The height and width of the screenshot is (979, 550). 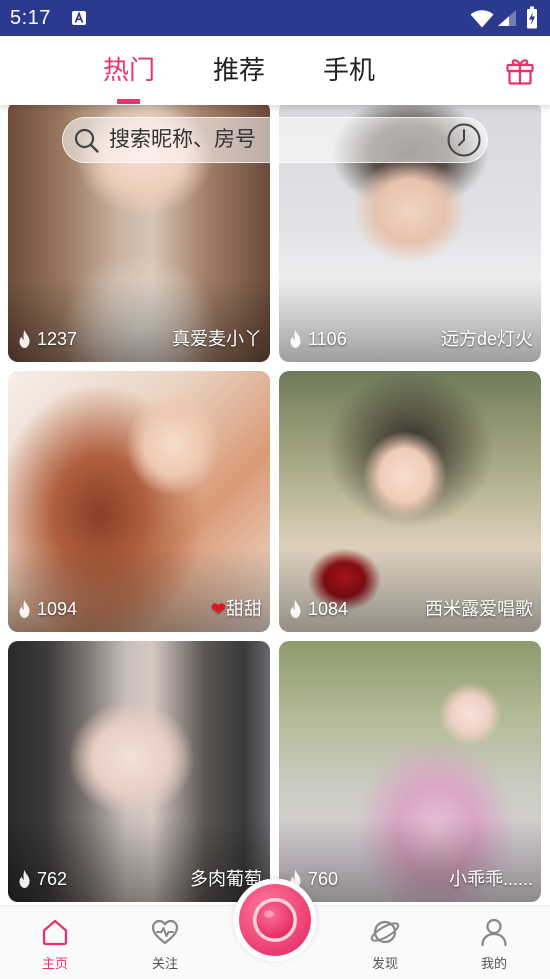 What do you see at coordinates (520, 71) in the screenshot?
I see `gift-icon` at bounding box center [520, 71].